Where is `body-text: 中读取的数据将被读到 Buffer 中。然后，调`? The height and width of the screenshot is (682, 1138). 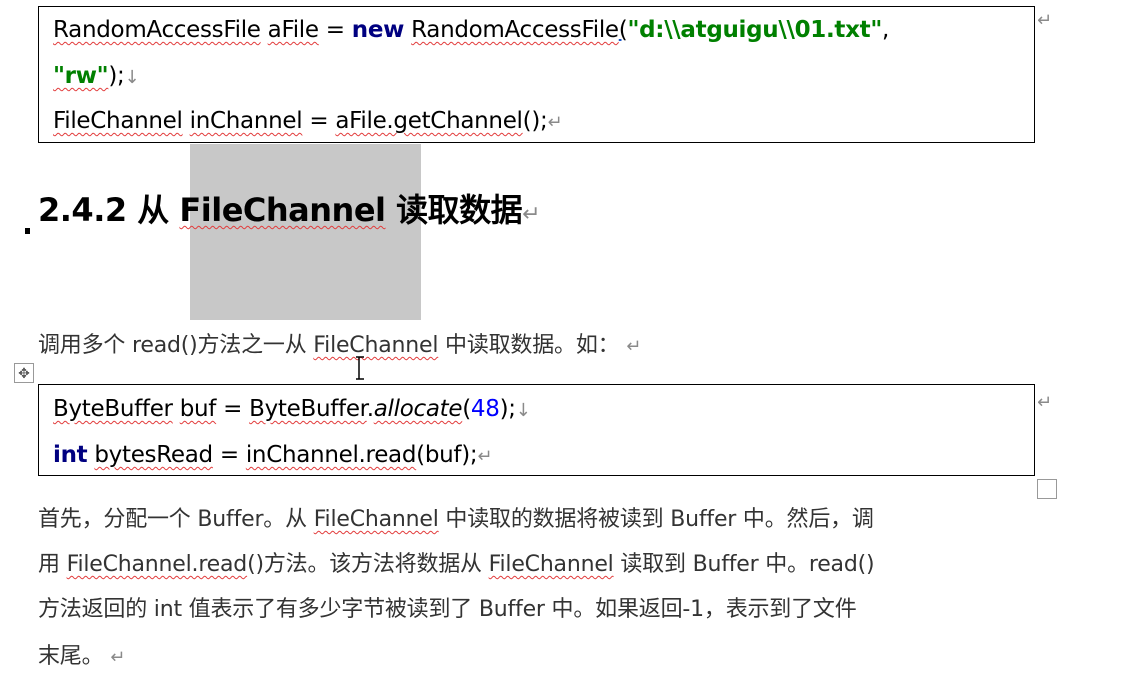
body-text: 中读取的数据将被读到 Buffer 中。然后，调 is located at coordinates (656, 519).